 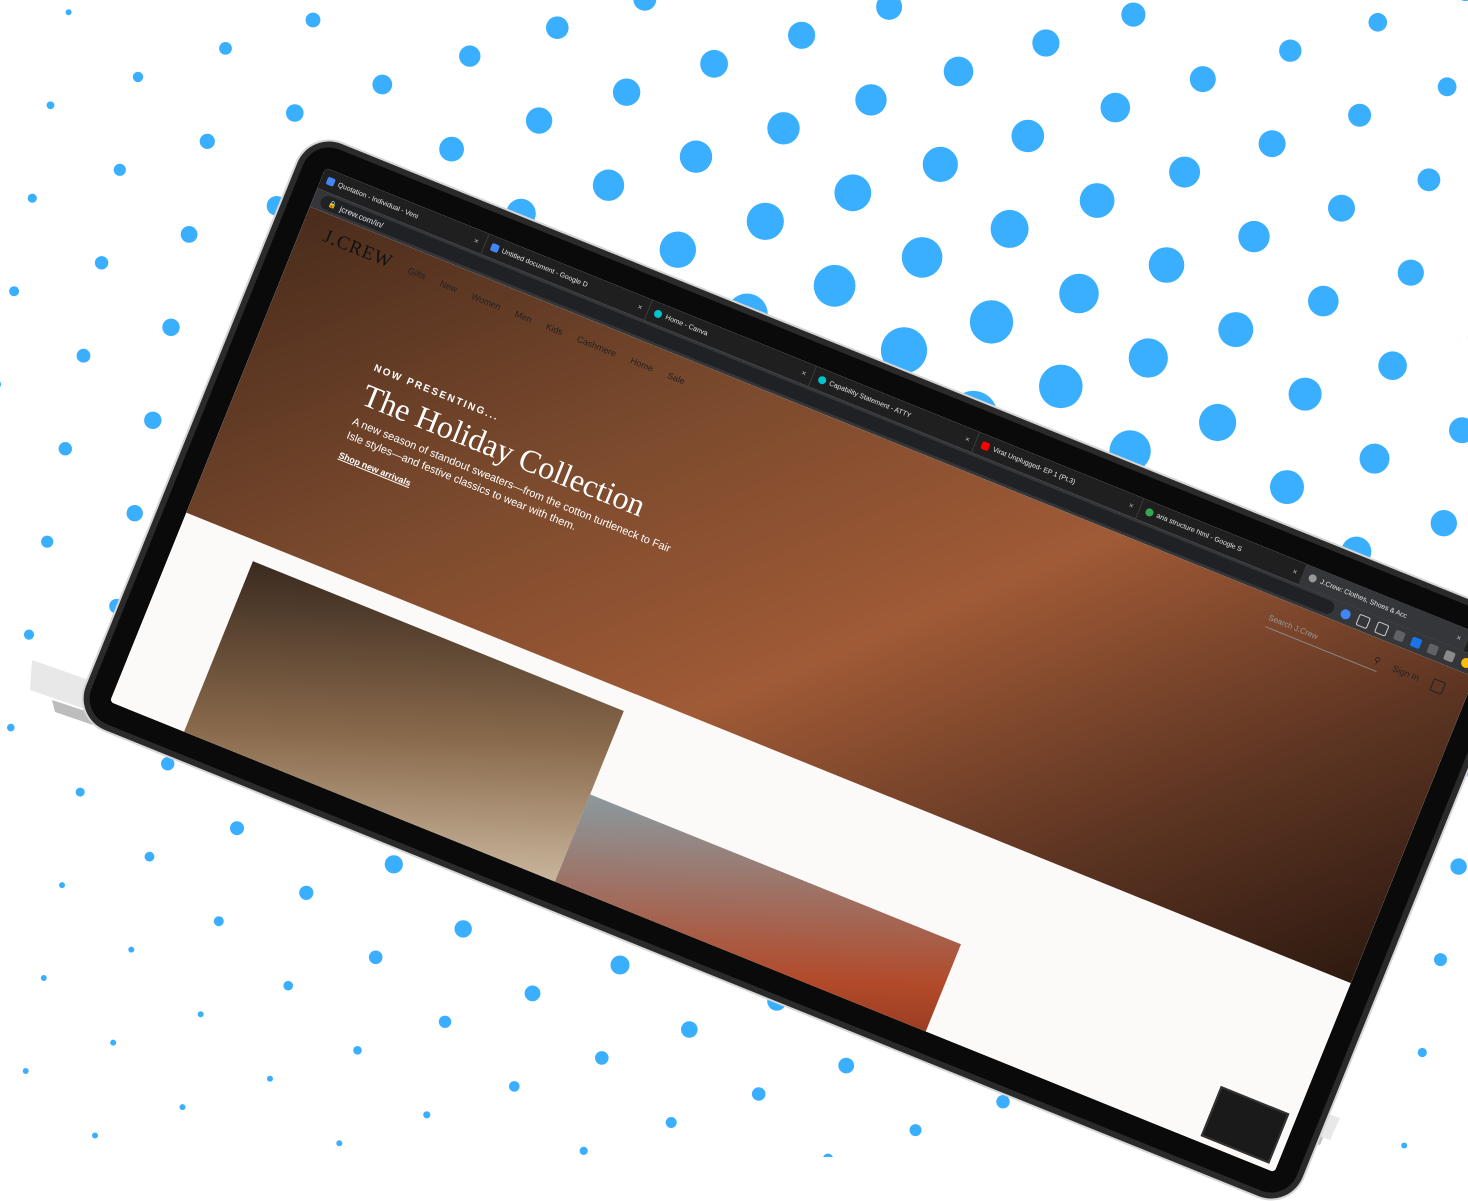 What do you see at coordinates (642, 364) in the screenshot?
I see `nav-home: Home` at bounding box center [642, 364].